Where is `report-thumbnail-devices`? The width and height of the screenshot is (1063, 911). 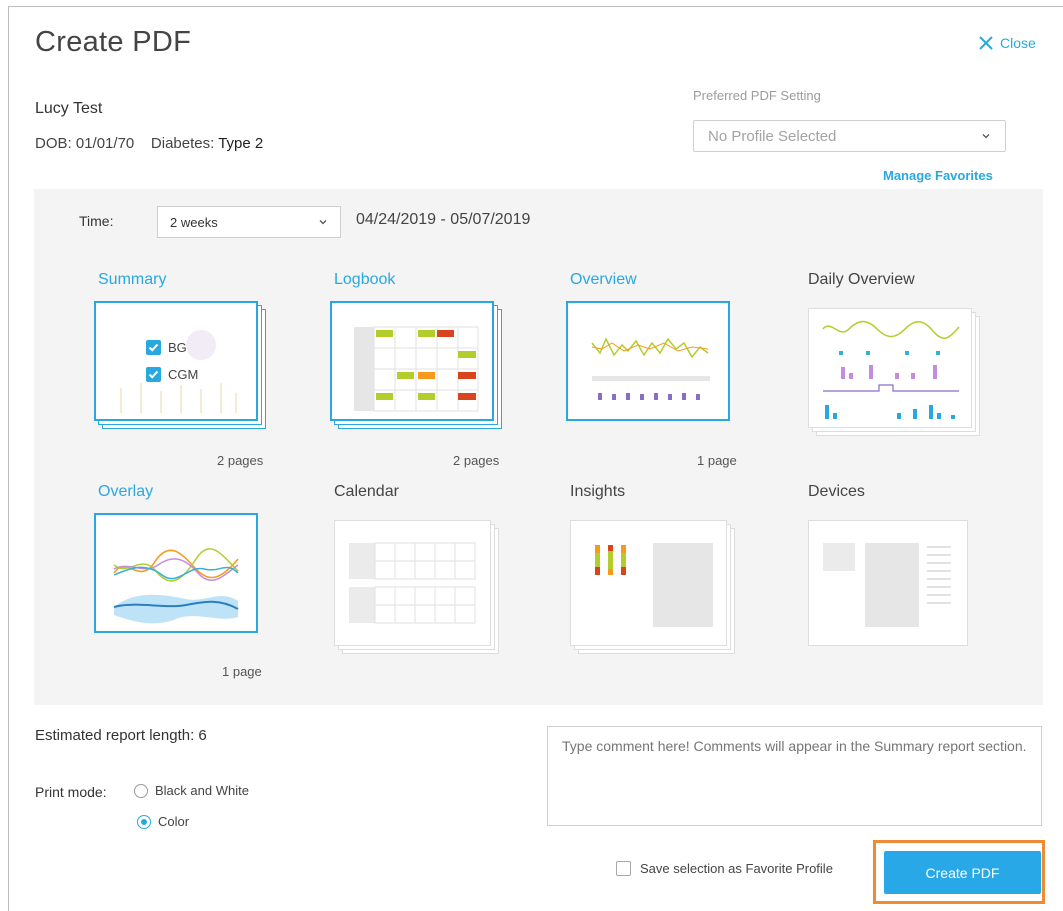 report-thumbnail-devices is located at coordinates (888, 583).